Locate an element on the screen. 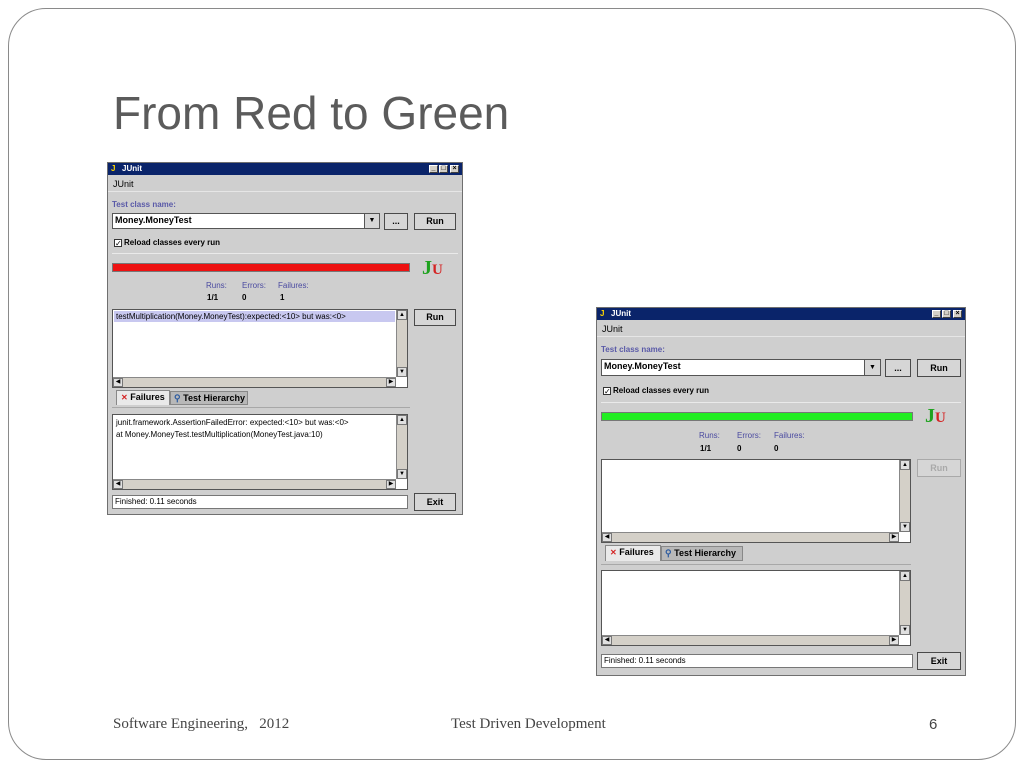 Image resolution: width=1024 pixels, height=768 pixels. slide-title: From Red to Green is located at coordinates (311, 113).